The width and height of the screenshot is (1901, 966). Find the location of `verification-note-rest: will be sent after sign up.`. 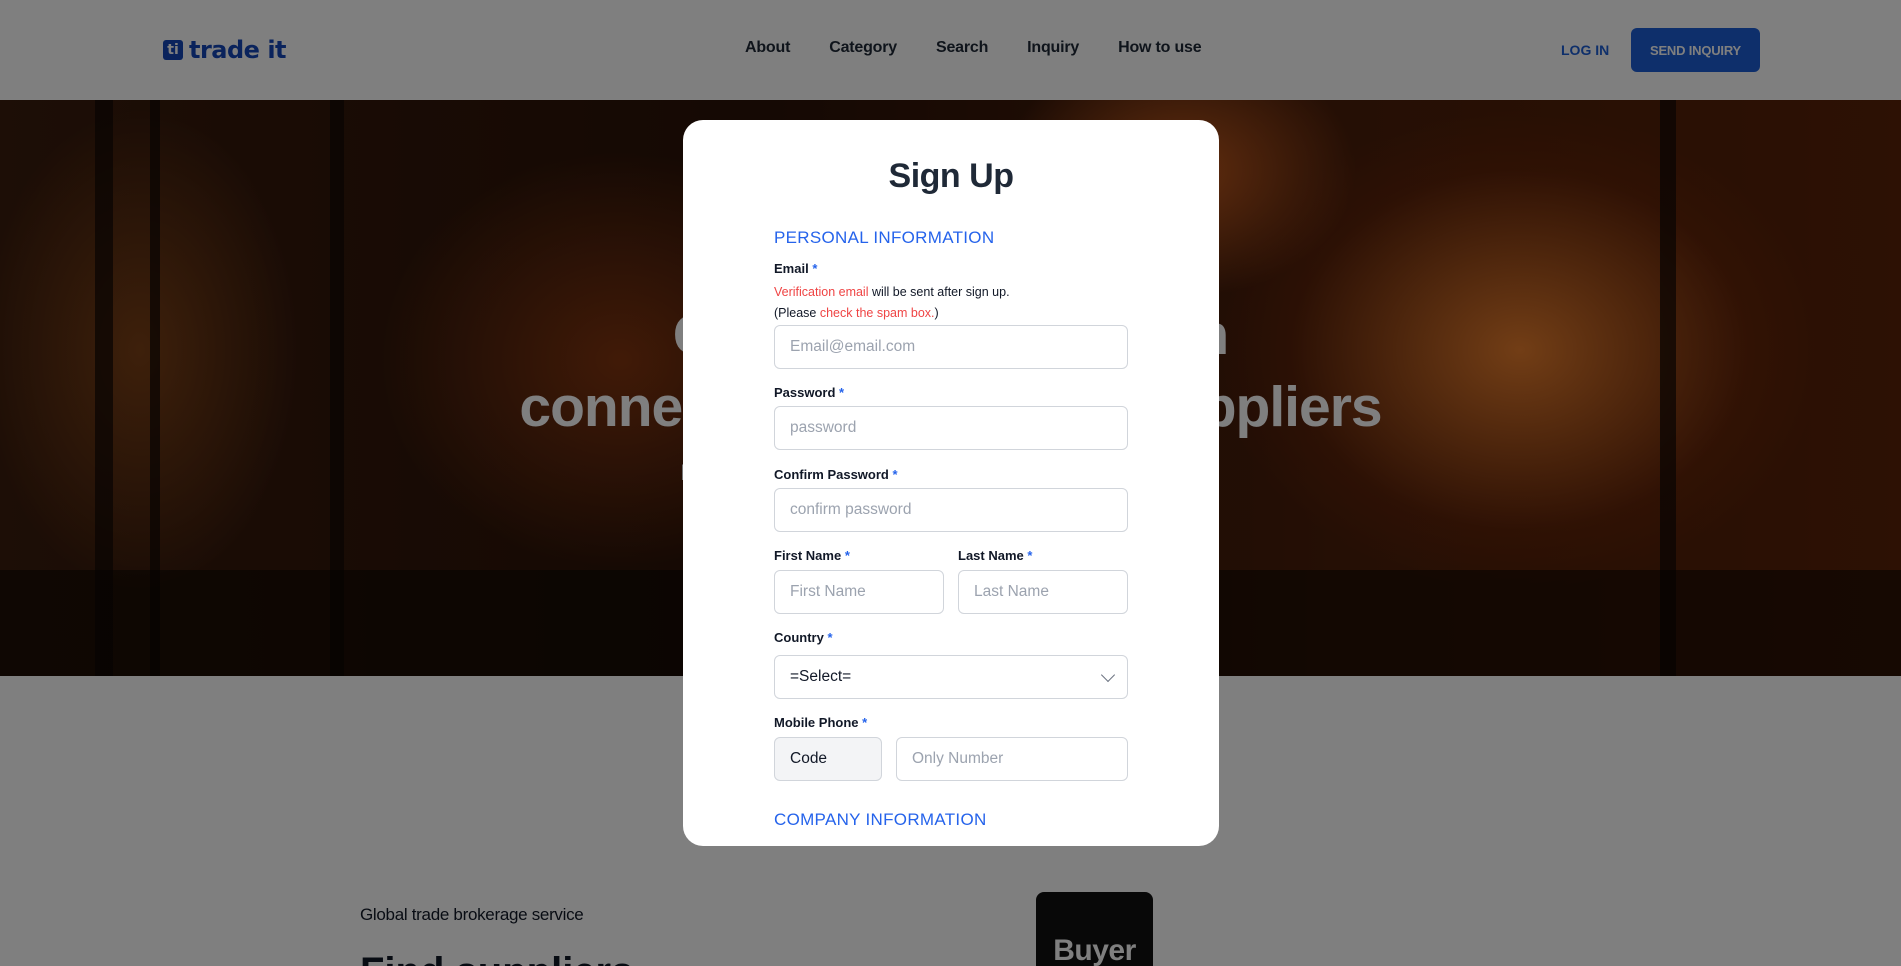

verification-note-rest: will be sent after sign up. is located at coordinates (939, 292).